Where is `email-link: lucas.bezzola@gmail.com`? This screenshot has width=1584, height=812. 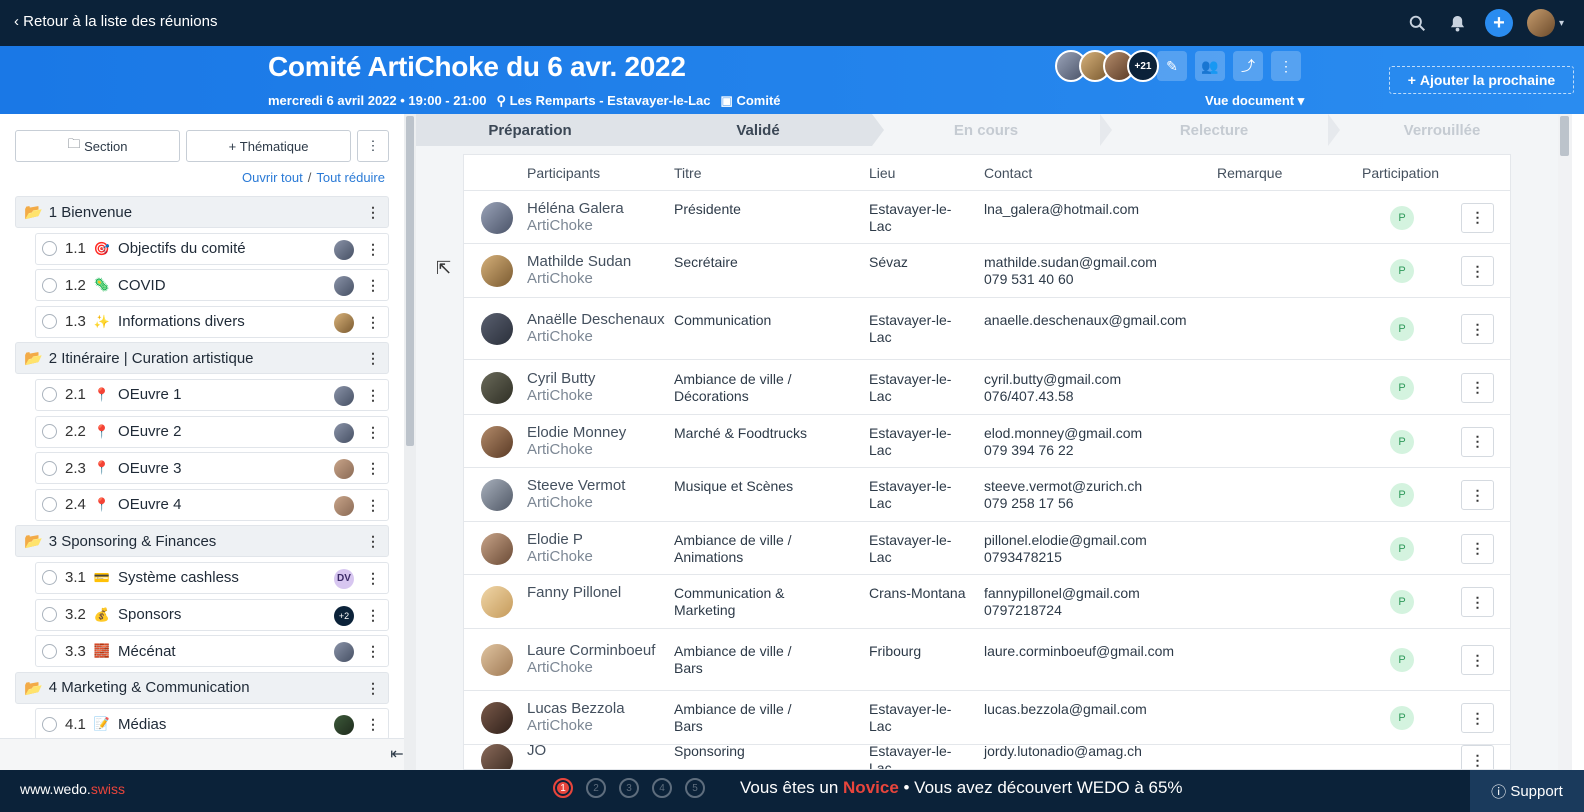
email-link: lucas.bezzola@gmail.com is located at coordinates (1099, 709).